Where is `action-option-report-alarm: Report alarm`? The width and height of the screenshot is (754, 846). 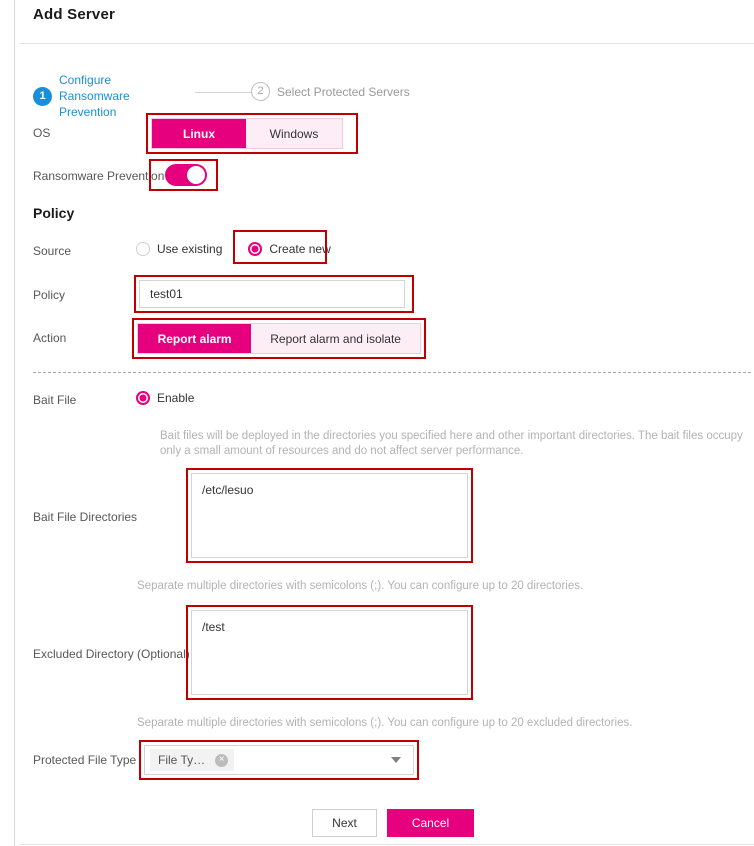 action-option-report-alarm: Report alarm is located at coordinates (195, 338).